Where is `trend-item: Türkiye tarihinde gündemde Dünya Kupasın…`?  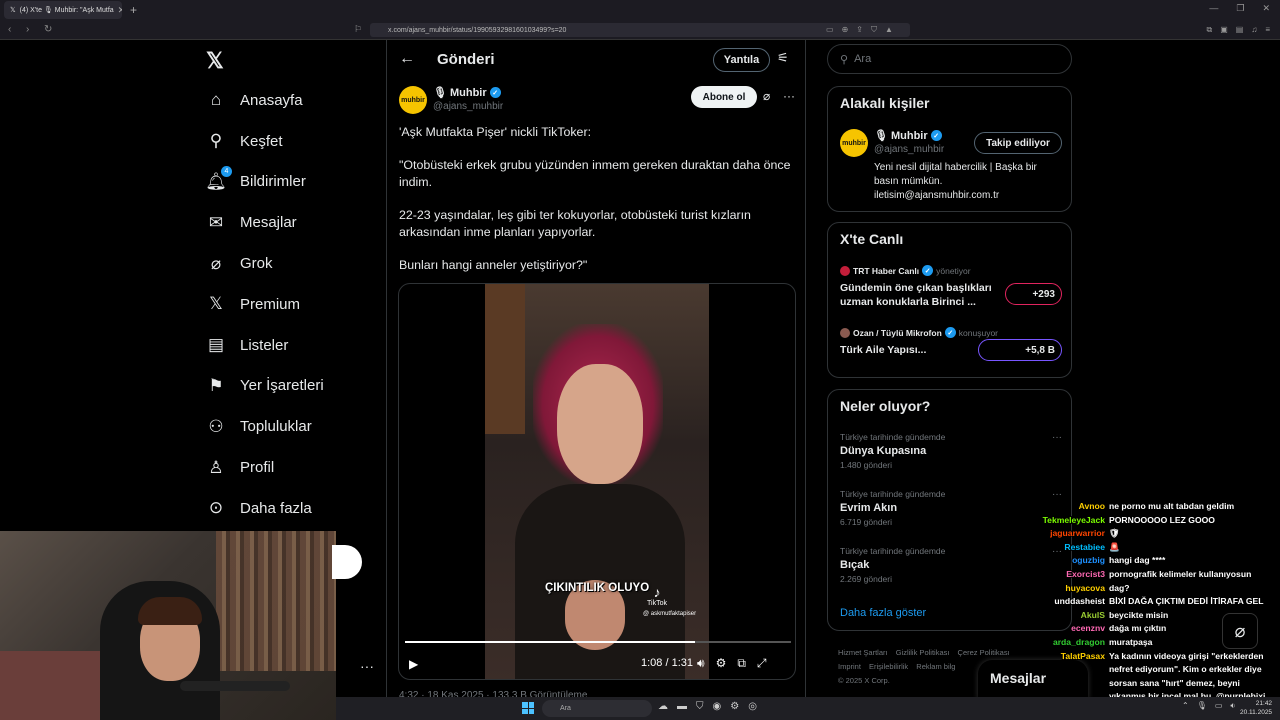
trend-item: Türkiye tarihinde gündemde Dünya Kupasın… is located at coordinates (951, 451).